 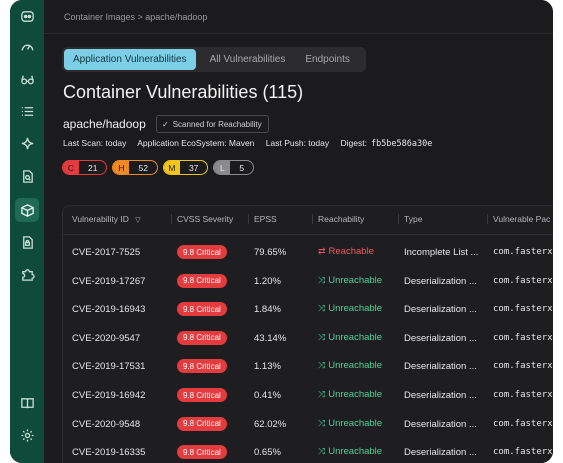 I want to click on severity-critical-badge: C 21, so click(x=85, y=167).